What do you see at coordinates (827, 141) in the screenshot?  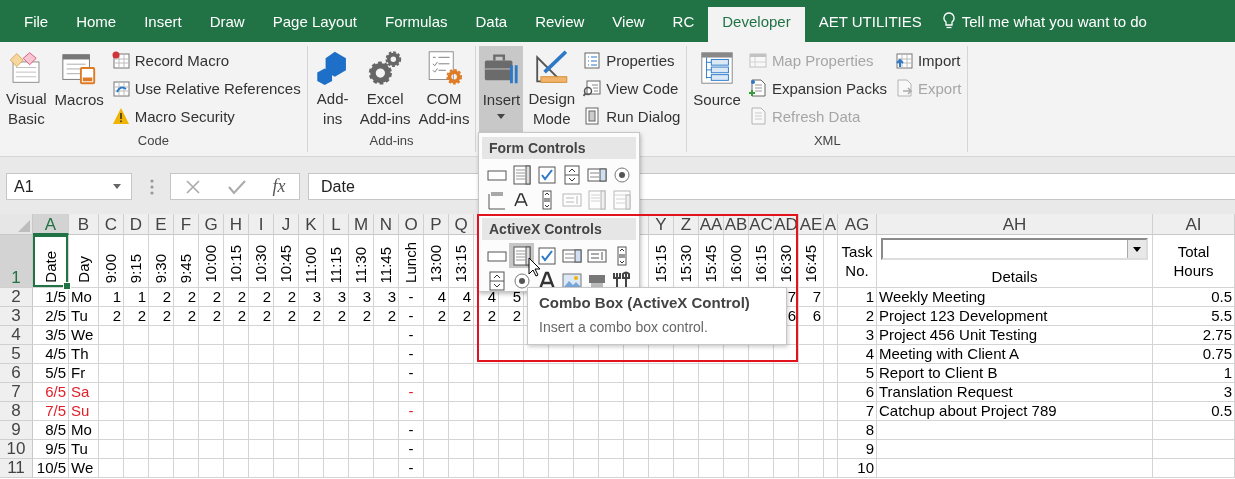 I see `group-label: XML` at bounding box center [827, 141].